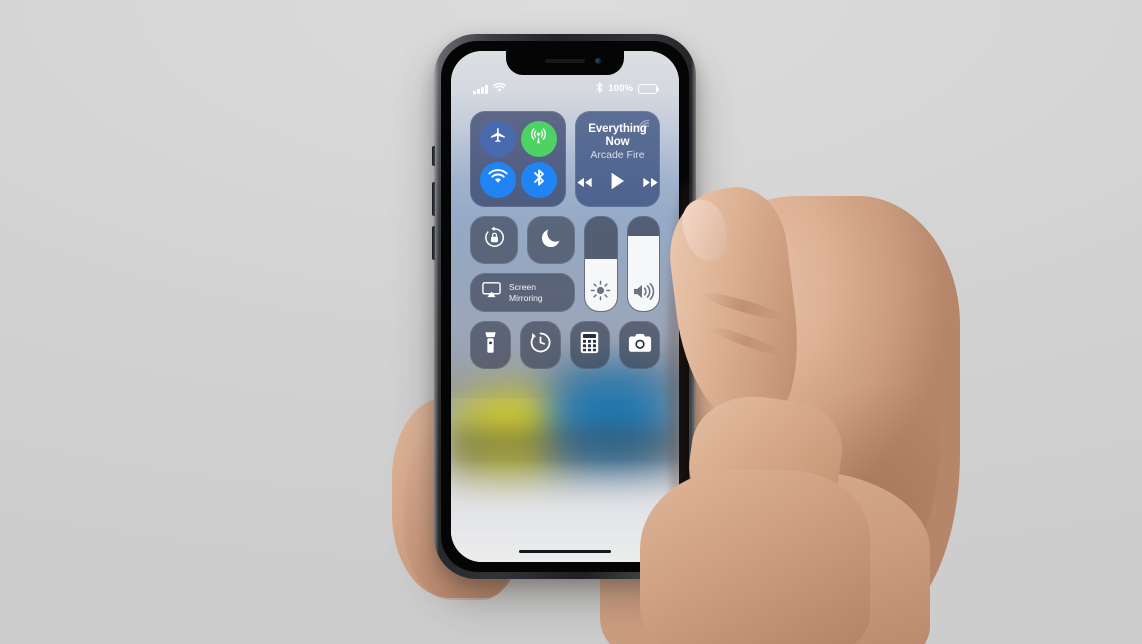 The image size is (1142, 644). I want to click on bluetooth-toggle, so click(538, 179).